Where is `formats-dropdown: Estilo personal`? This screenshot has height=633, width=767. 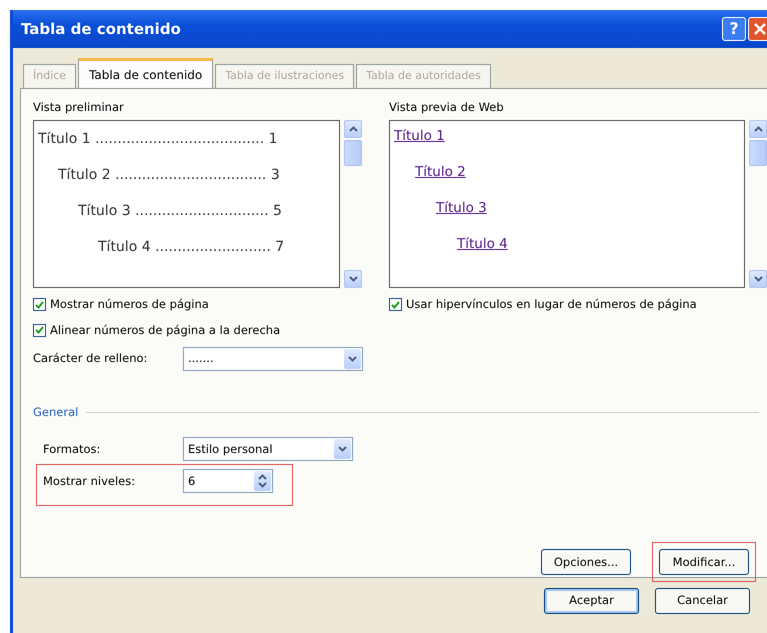 formats-dropdown: Estilo personal is located at coordinates (268, 449).